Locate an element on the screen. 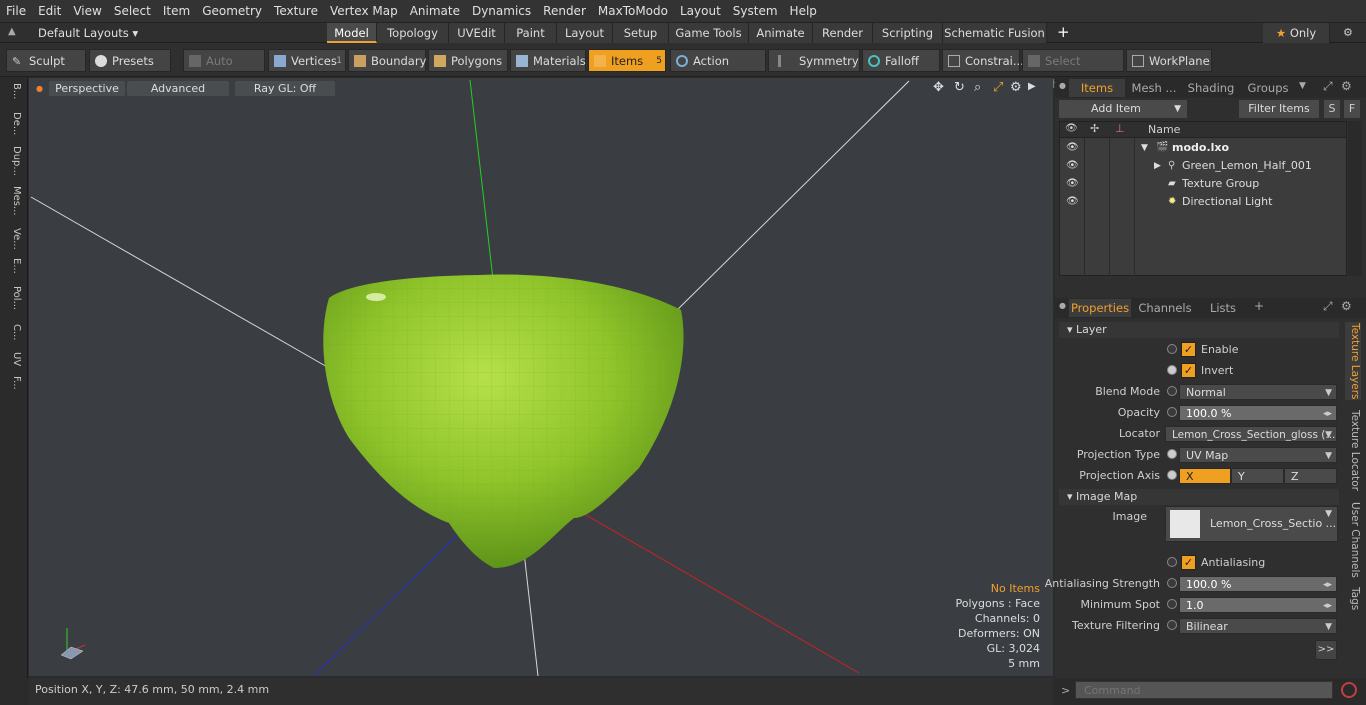 This screenshot has width=1366, height=705. menu-edit: Edit is located at coordinates (49, 11).